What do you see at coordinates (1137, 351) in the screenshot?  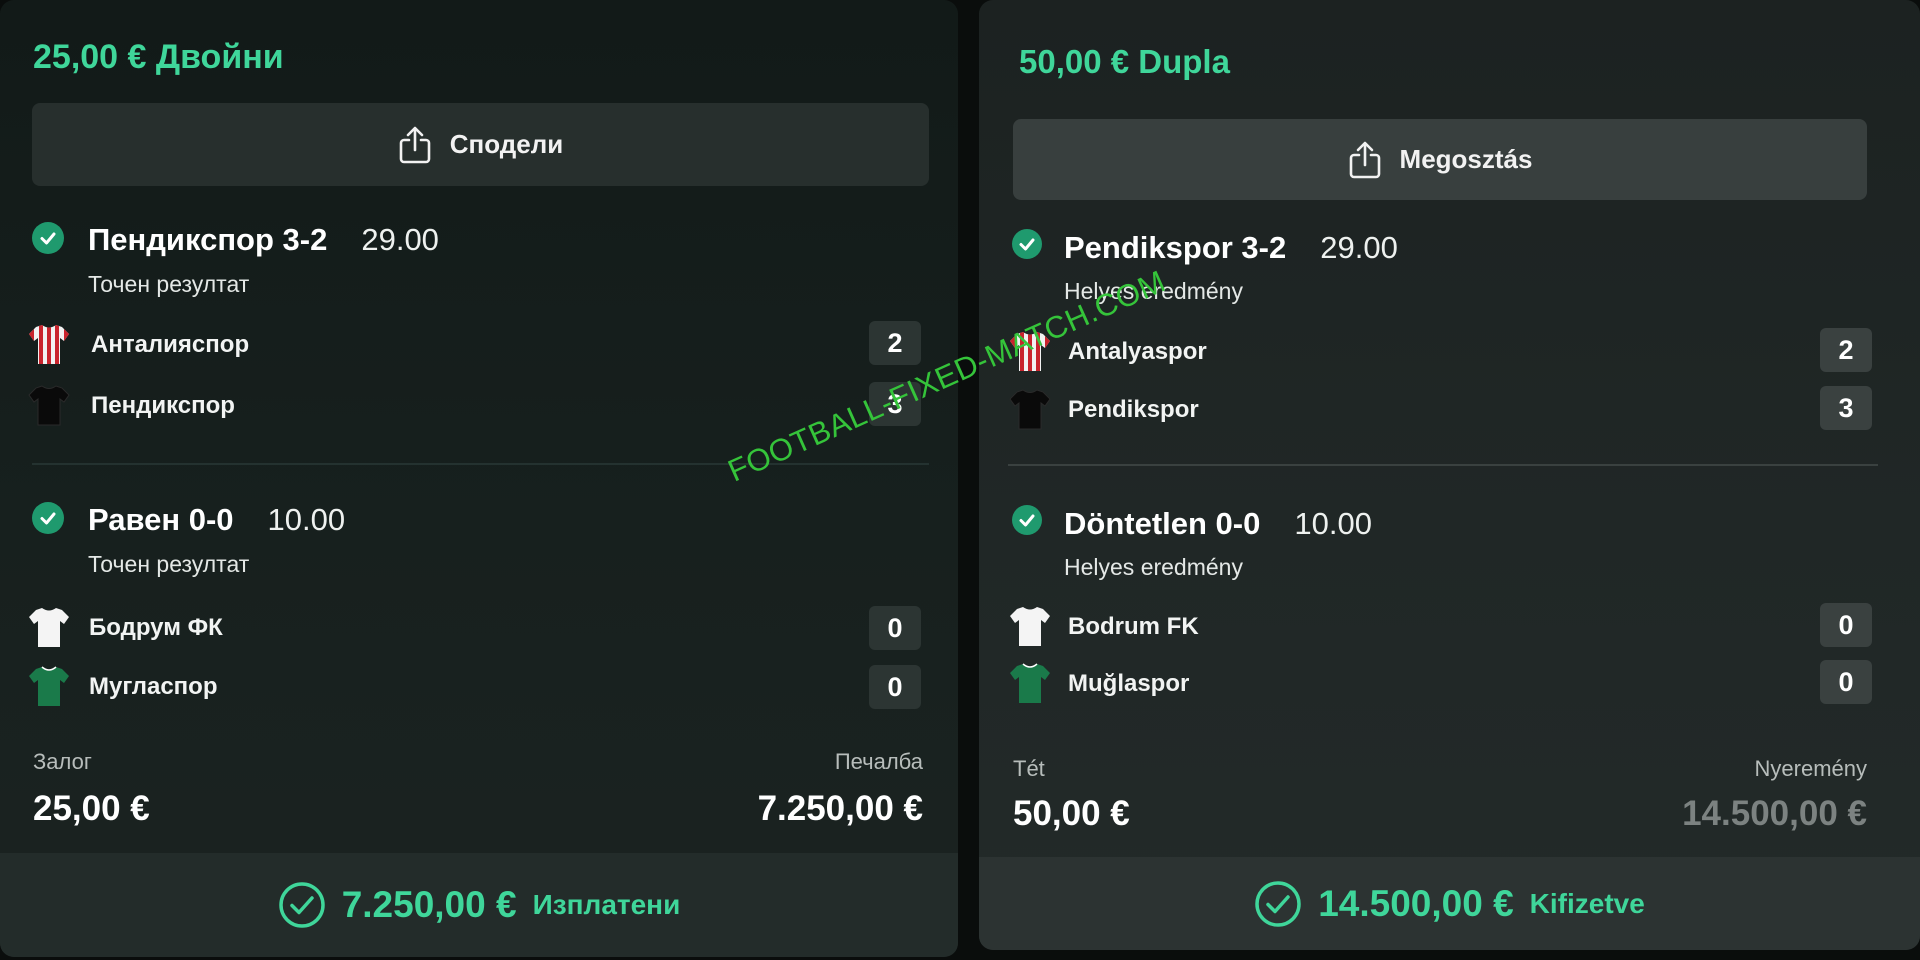 I see `team-name: Antalyaspor` at bounding box center [1137, 351].